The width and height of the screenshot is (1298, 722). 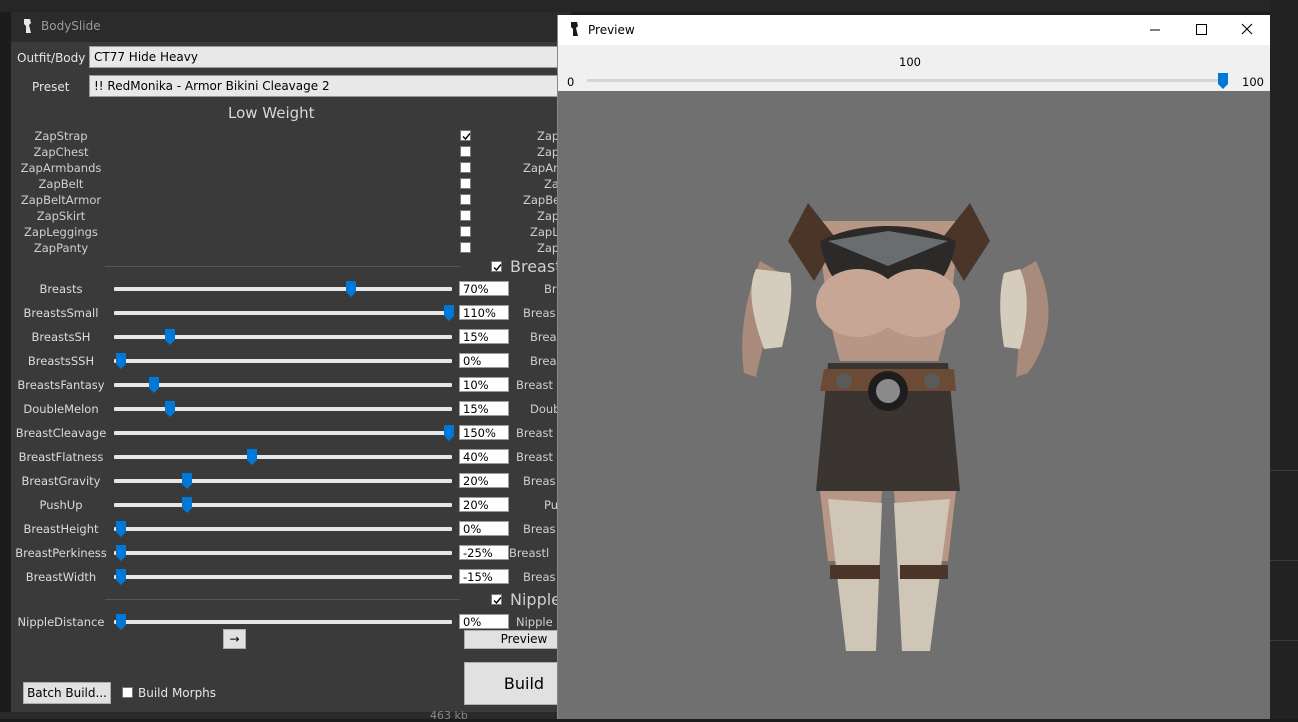 What do you see at coordinates (61, 409) in the screenshot?
I see `slider-label: DoubleMelon` at bounding box center [61, 409].